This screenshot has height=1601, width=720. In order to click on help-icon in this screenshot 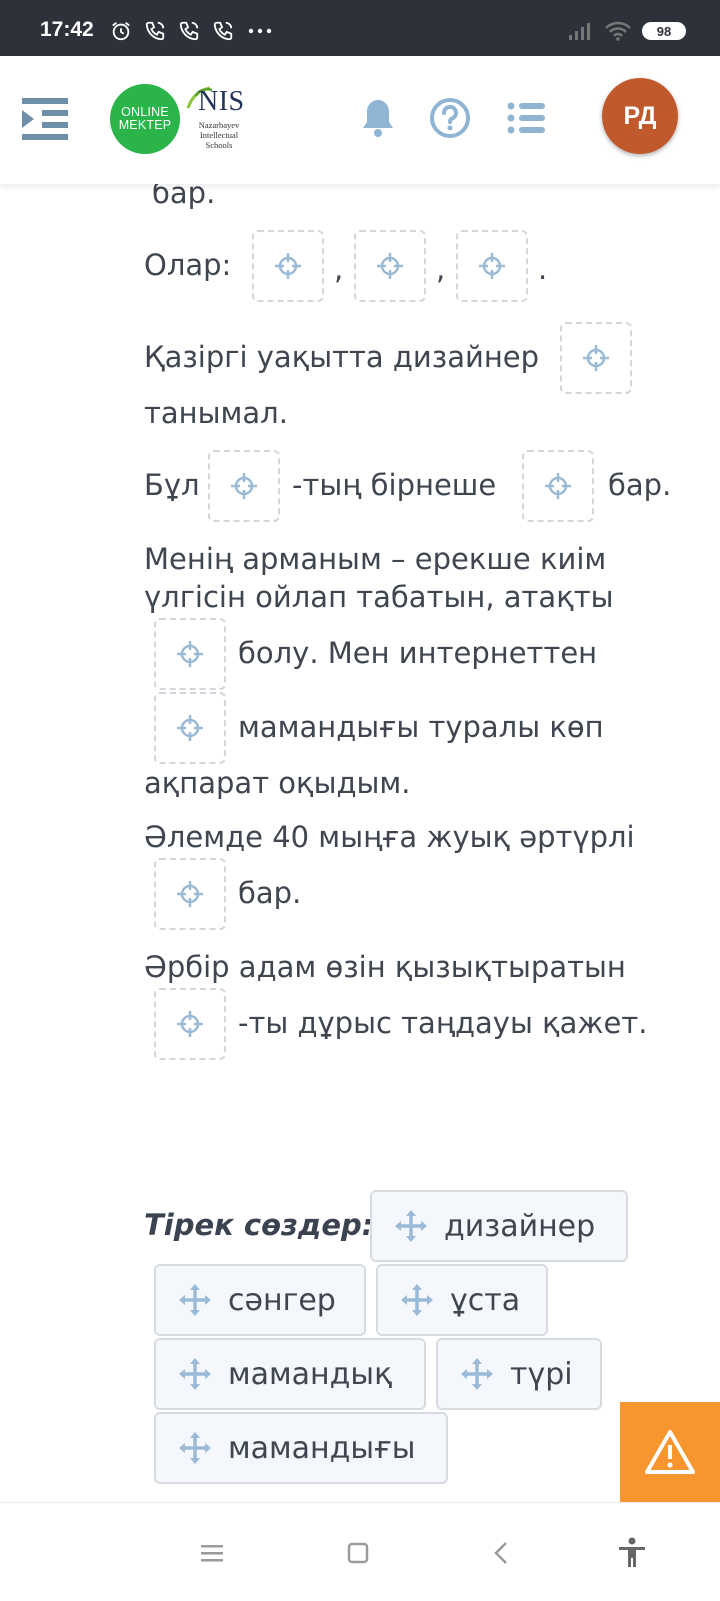, I will do `click(450, 118)`.